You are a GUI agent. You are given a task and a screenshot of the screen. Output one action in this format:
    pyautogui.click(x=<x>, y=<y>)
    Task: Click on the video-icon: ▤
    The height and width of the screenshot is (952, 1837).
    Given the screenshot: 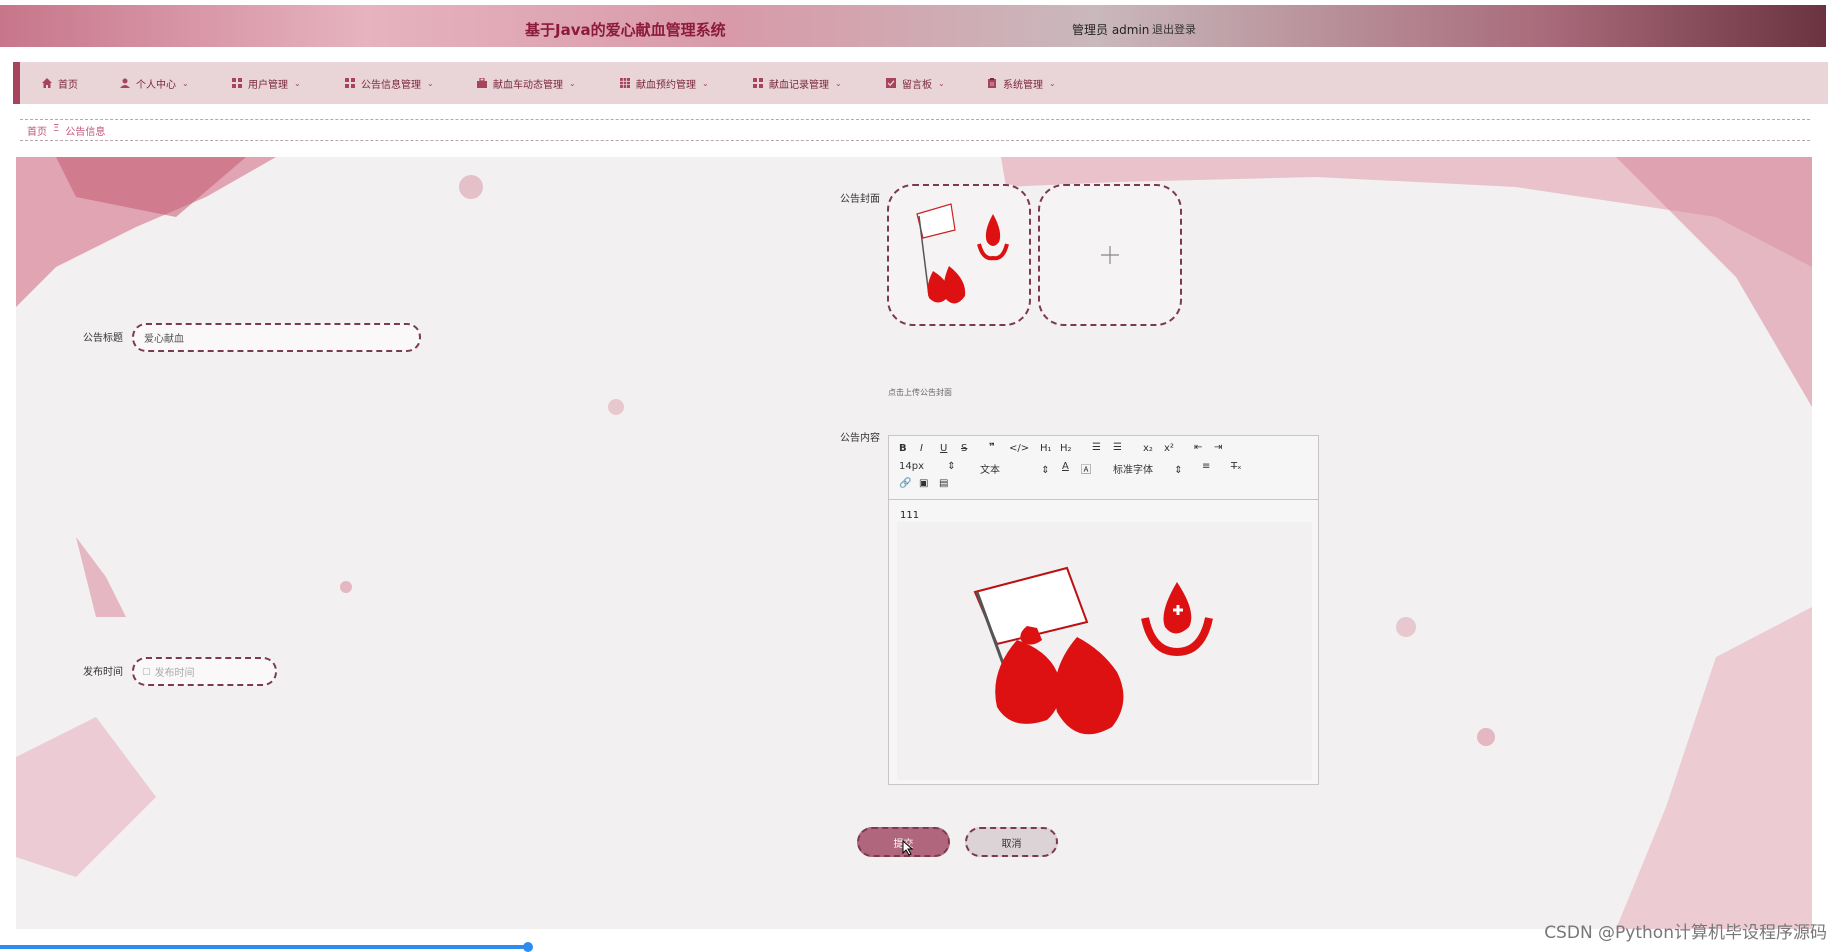 What is the action you would take?
    pyautogui.click(x=943, y=483)
    